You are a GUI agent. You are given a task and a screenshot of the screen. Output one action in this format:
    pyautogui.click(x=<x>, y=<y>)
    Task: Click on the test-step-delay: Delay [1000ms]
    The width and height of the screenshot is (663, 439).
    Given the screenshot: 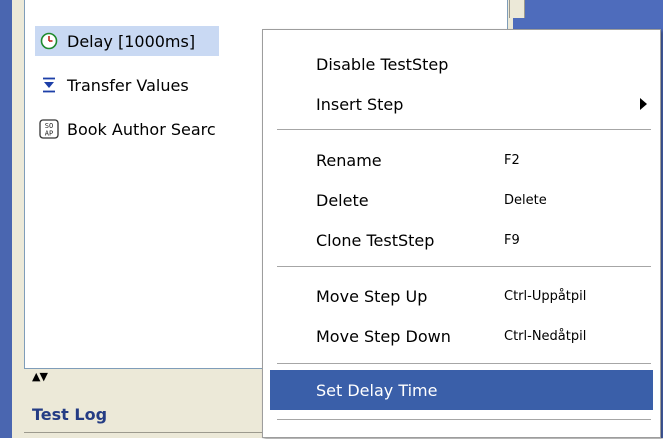 What is the action you would take?
    pyautogui.click(x=127, y=41)
    